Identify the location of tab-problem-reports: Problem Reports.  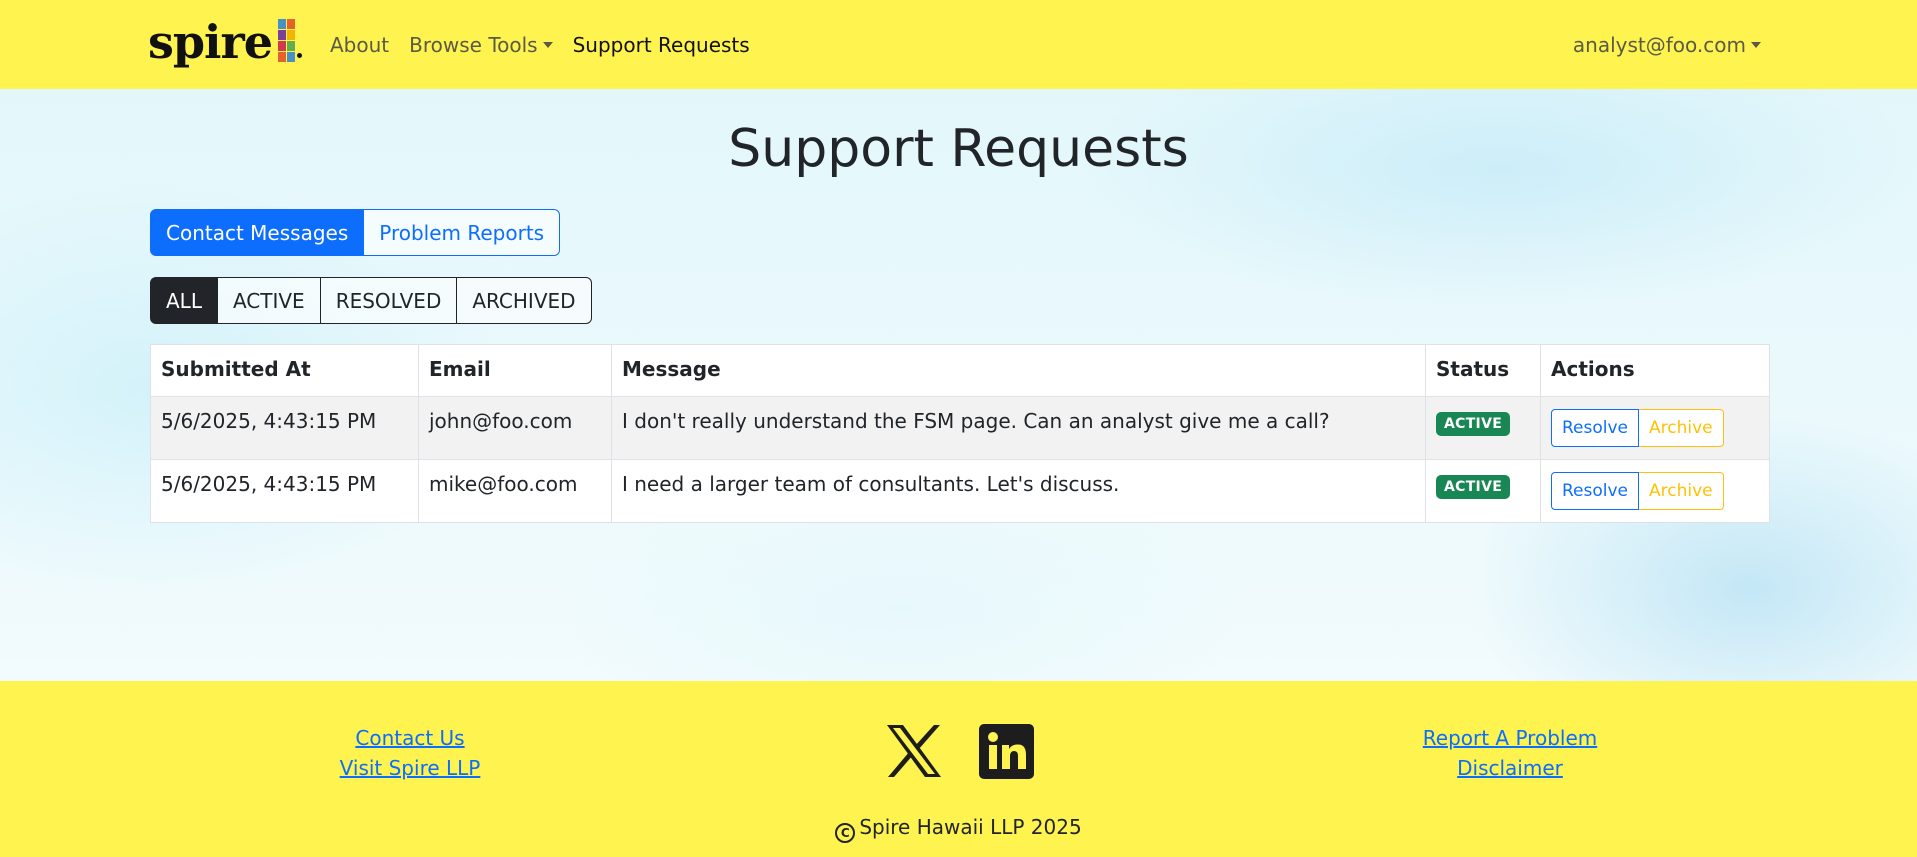
(462, 232).